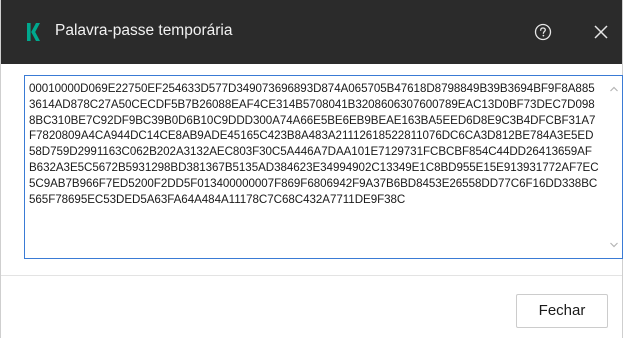 This screenshot has width=623, height=338. What do you see at coordinates (614, 89) in the screenshot?
I see `scroll-up-arrow-icon` at bounding box center [614, 89].